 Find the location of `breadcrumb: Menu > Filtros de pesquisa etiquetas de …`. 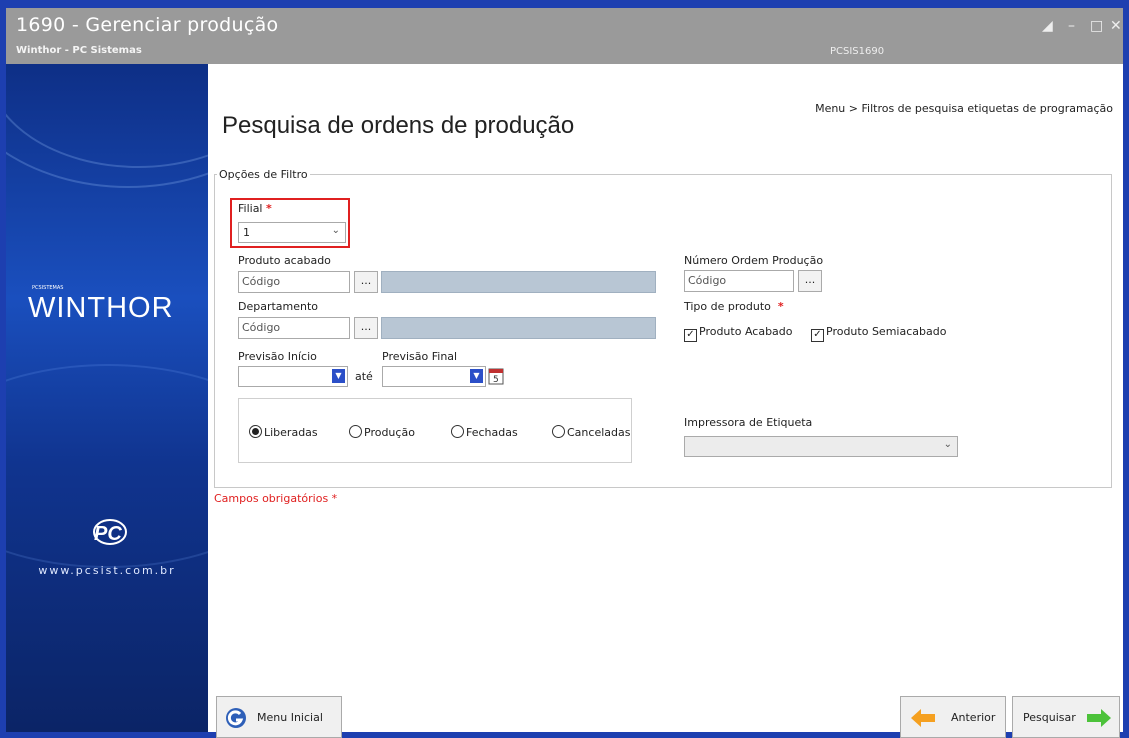

breadcrumb: Menu > Filtros de pesquisa etiquetas de … is located at coordinates (964, 108).